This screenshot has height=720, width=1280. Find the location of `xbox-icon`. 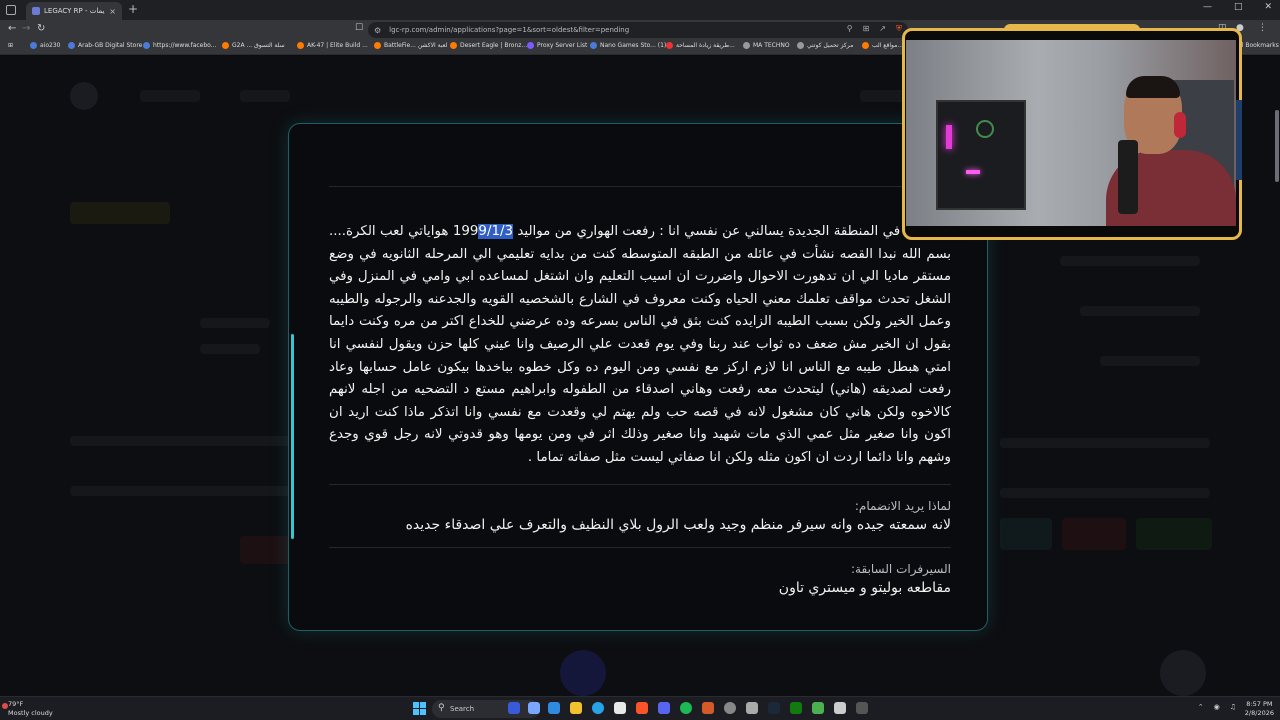

xbox-icon is located at coordinates (796, 708).